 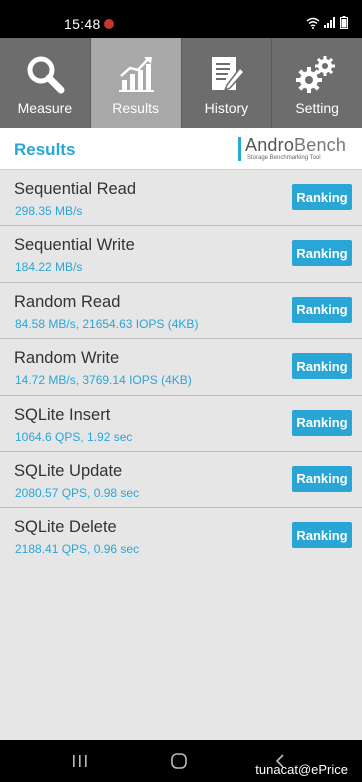 I want to click on androbench-logo: AndroBench Storage Benchmarking Tool, so click(x=293, y=149).